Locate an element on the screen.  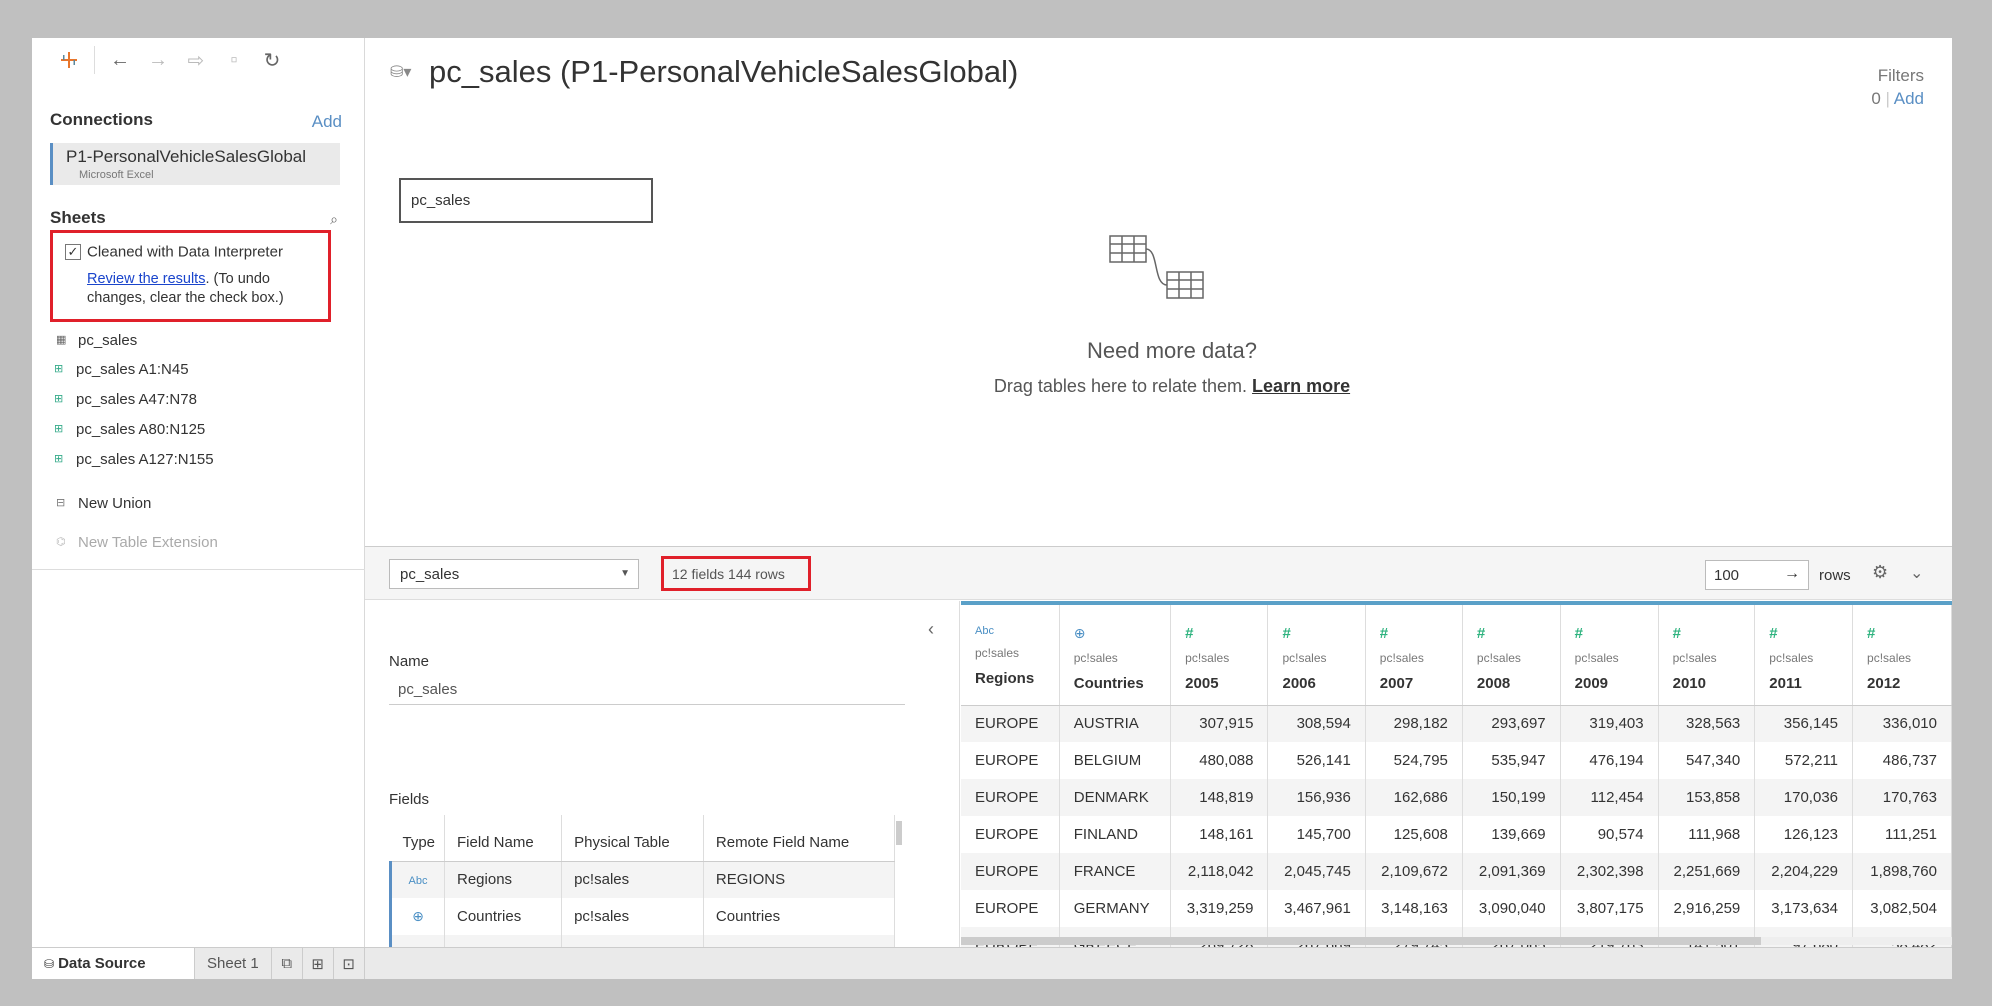
column-header: Field Name is located at coordinates (503, 838).